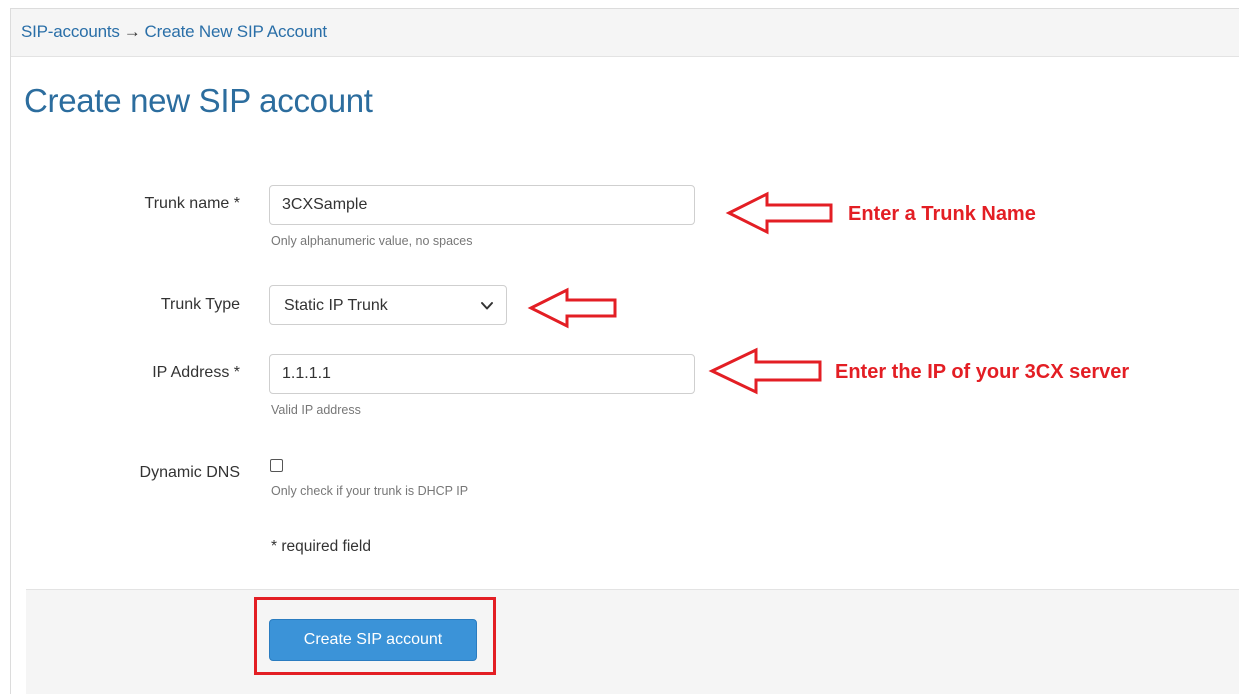 This screenshot has height=694, width=1239. What do you see at coordinates (632, 641) in the screenshot?
I see `form-actions-panel` at bounding box center [632, 641].